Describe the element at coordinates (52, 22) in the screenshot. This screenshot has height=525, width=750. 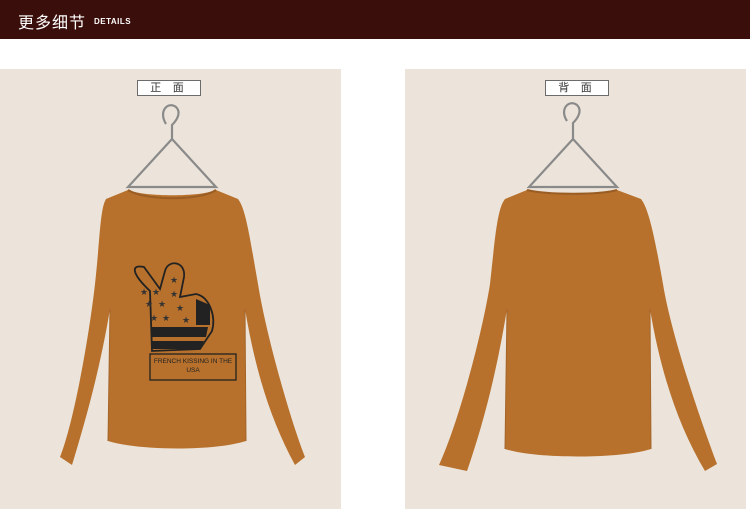
I see `section-title: 更多细节` at that location.